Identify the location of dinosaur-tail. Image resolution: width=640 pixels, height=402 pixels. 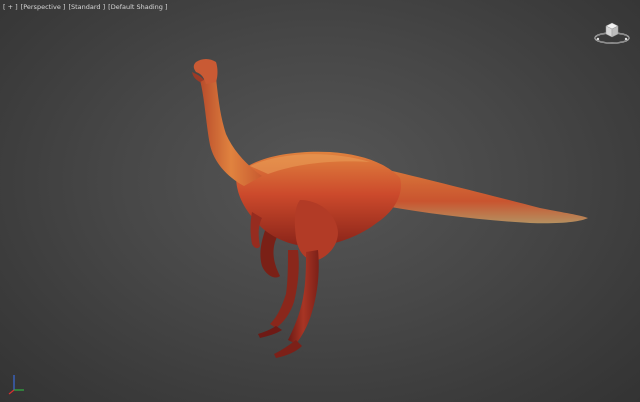
(484, 196).